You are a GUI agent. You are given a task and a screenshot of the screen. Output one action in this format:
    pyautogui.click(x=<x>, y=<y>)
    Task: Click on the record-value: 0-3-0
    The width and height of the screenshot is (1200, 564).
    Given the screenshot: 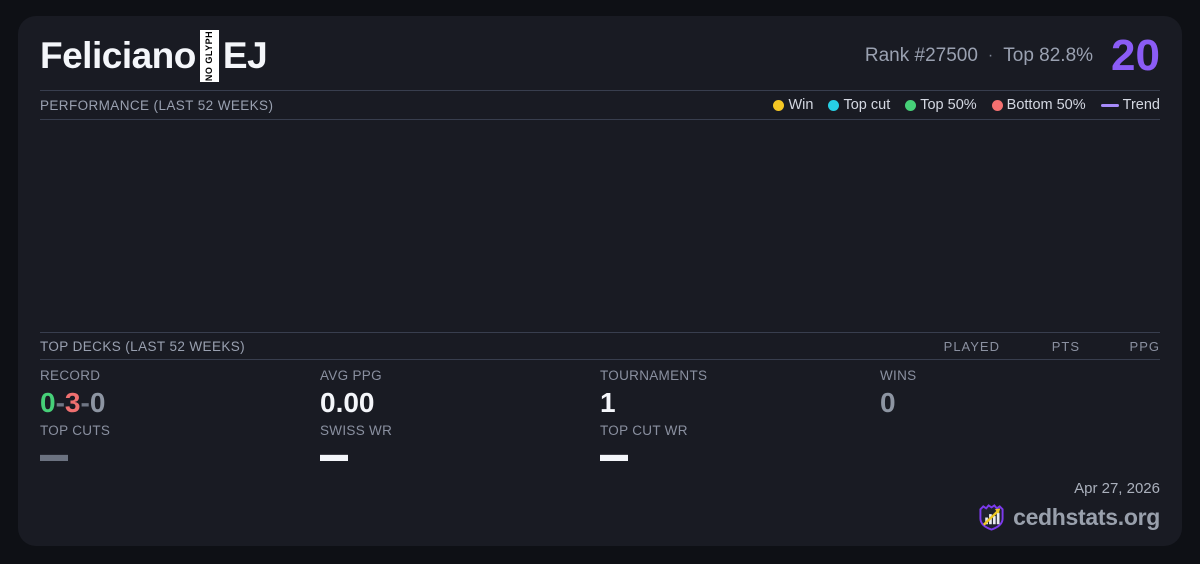 What is the action you would take?
    pyautogui.click(x=180, y=402)
    